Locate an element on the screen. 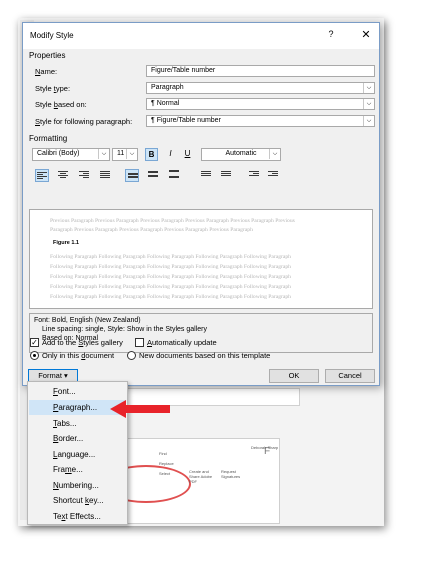 Image resolution: width=424 pixels, height=565 pixels. space-before-button is located at coordinates (206, 175).